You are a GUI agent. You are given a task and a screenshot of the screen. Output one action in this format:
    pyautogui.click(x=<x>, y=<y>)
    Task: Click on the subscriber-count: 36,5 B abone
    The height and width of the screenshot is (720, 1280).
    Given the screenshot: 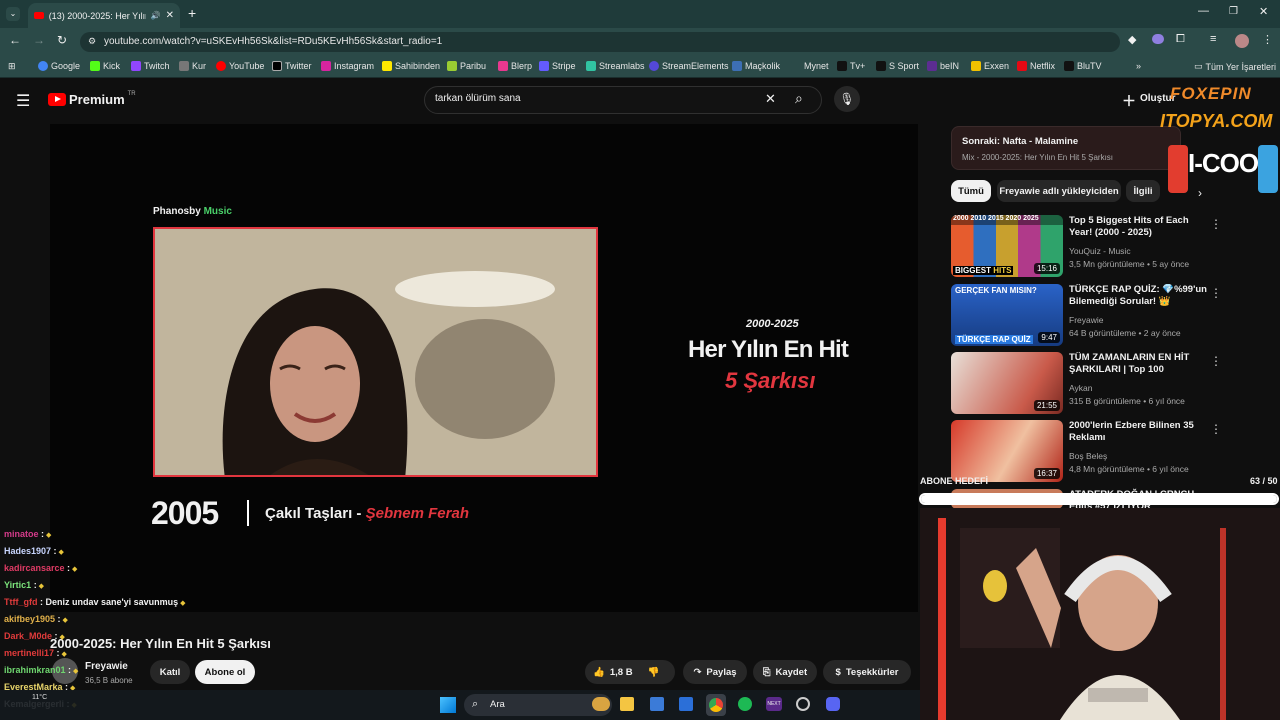 What is the action you would take?
    pyautogui.click(x=109, y=680)
    